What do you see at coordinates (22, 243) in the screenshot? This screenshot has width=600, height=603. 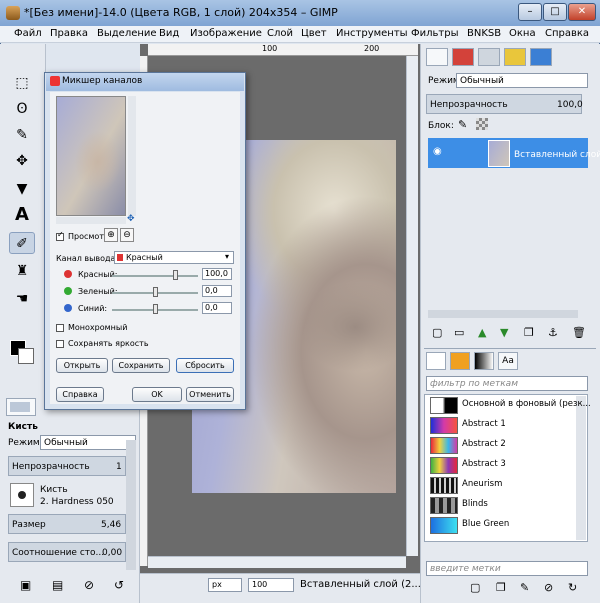 I see `paintbrush-icon: ✐` at bounding box center [22, 243].